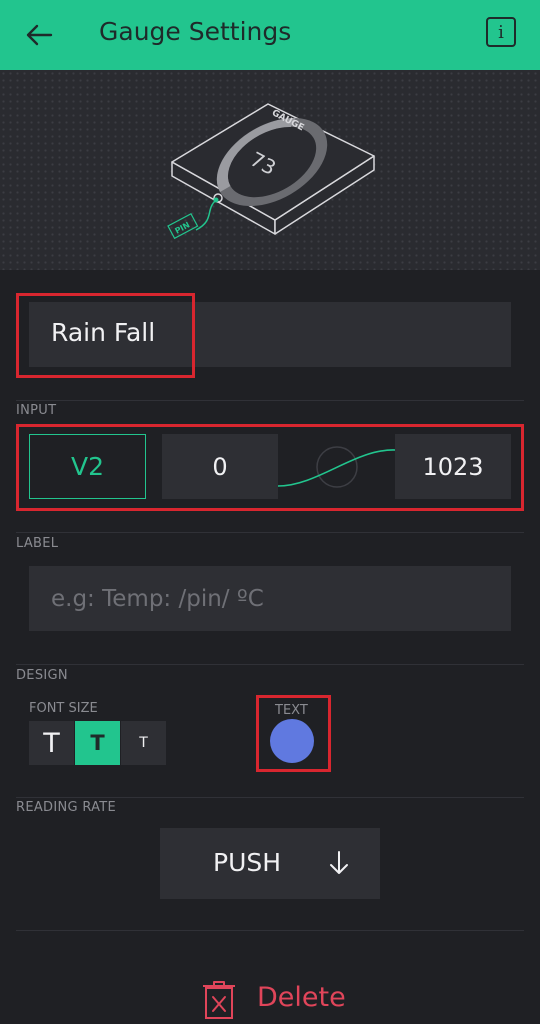 The height and width of the screenshot is (1024, 540). I want to click on arrow-left-icon, so click(39, 35).